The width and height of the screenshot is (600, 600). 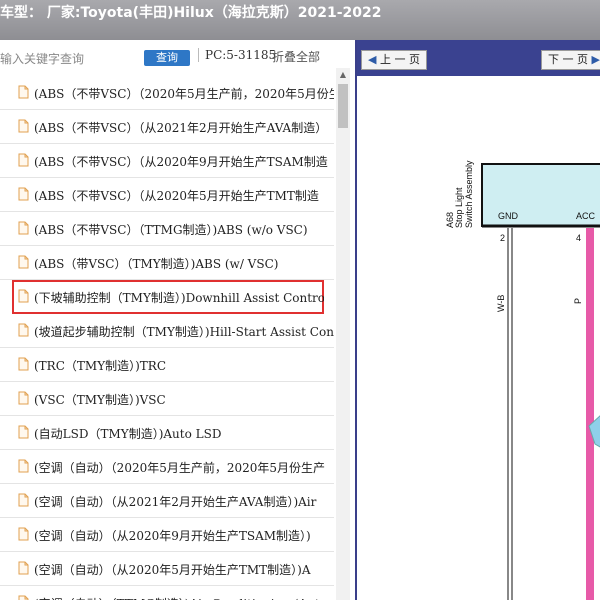 I want to click on tree-item: (ABS（不带VSC）（2020年5月生产前，2020年5月份生产, so click(x=167, y=93).